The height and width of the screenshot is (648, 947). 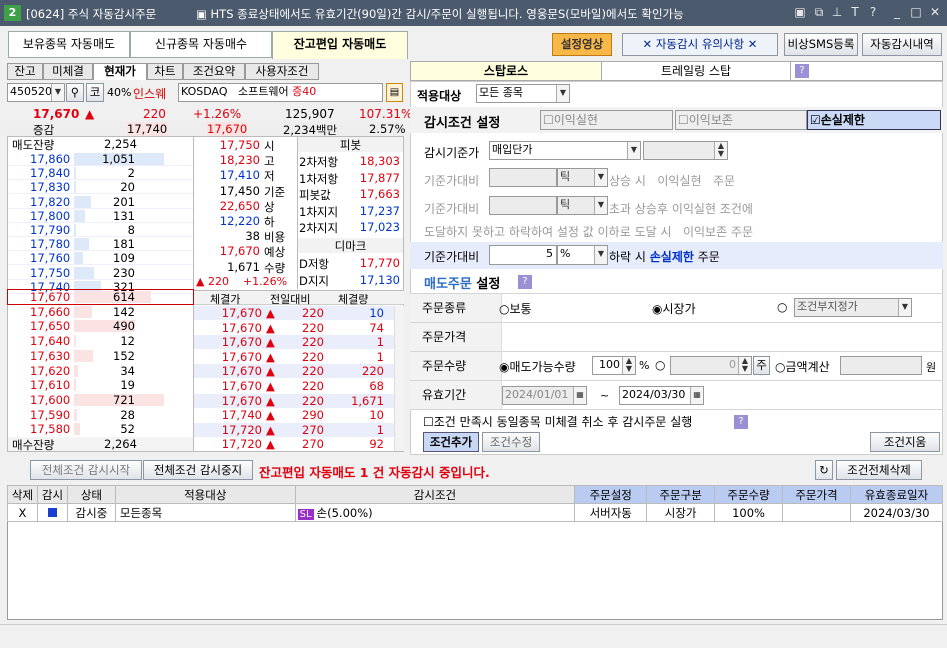 What do you see at coordinates (855, 12) in the screenshot?
I see `font-size-icon: T` at bounding box center [855, 12].